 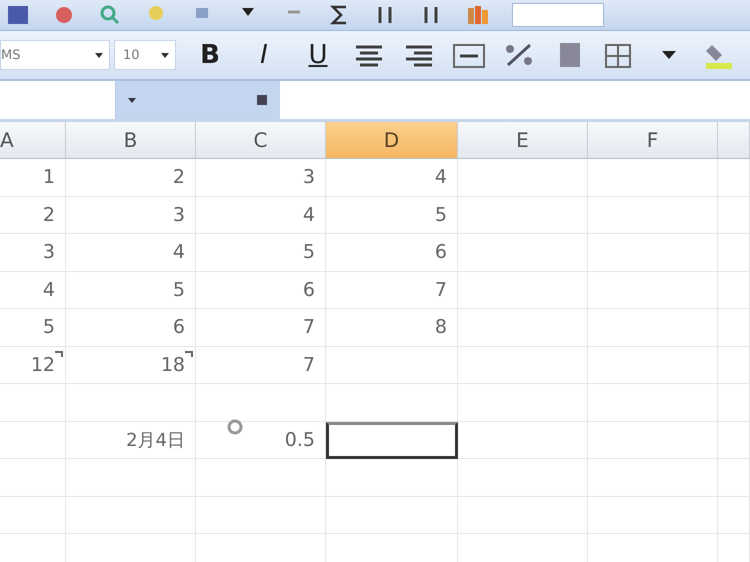 What do you see at coordinates (318, 55) in the screenshot?
I see `underline-button: U` at bounding box center [318, 55].